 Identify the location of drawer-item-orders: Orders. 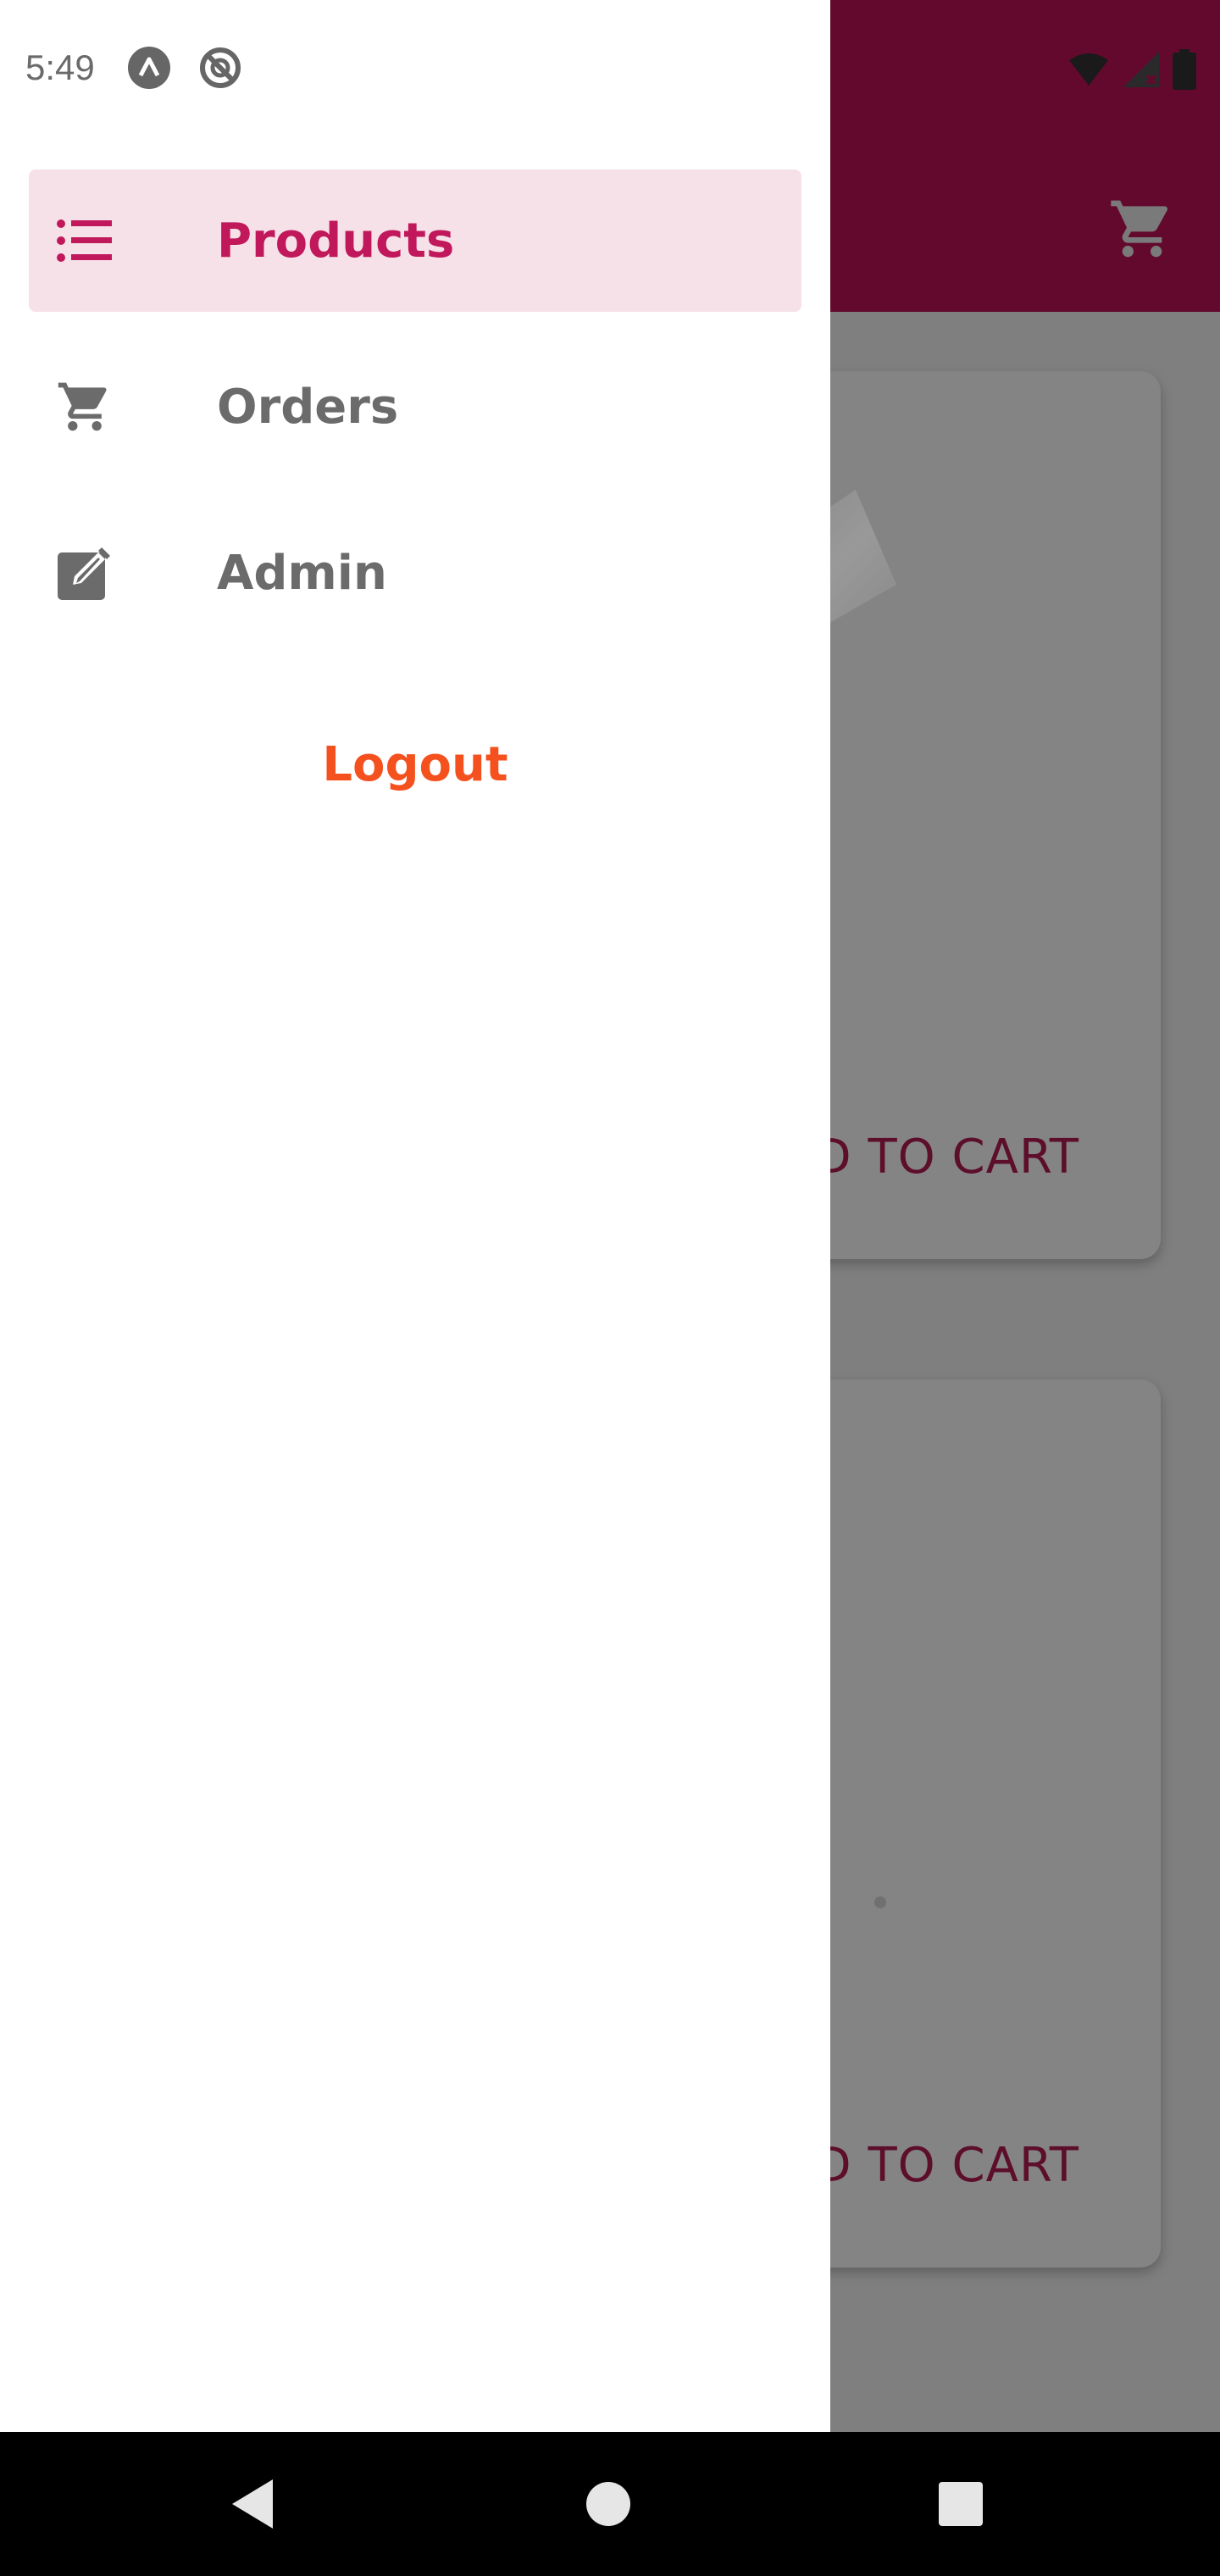
(415, 407).